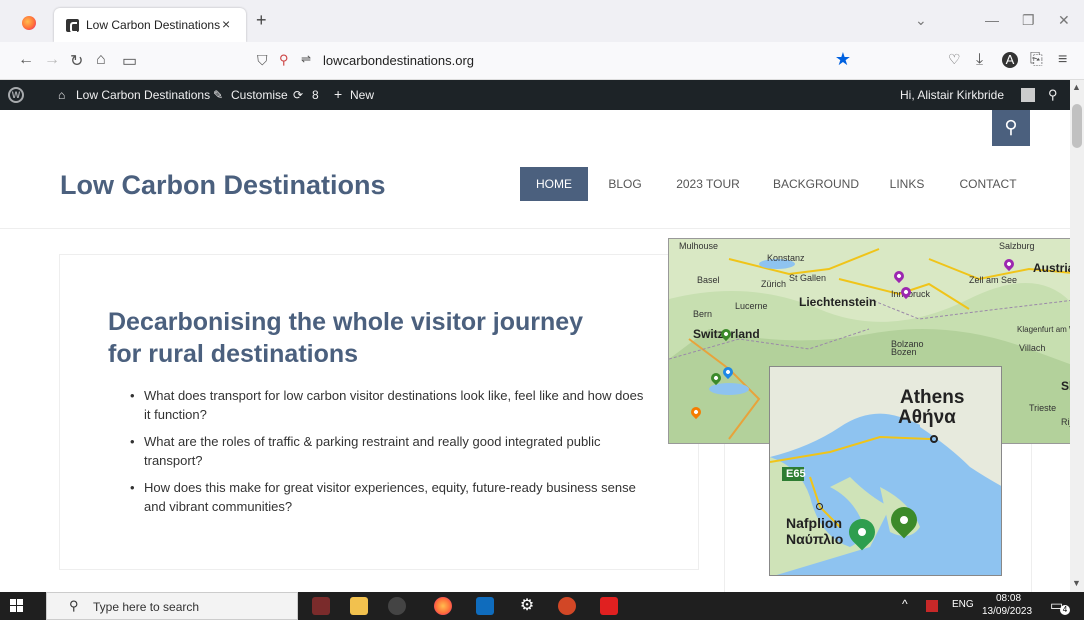 Image resolution: width=1084 pixels, height=620 pixels. What do you see at coordinates (1007, 611) in the screenshot?
I see `clock-date: 13/09/2023` at bounding box center [1007, 611].